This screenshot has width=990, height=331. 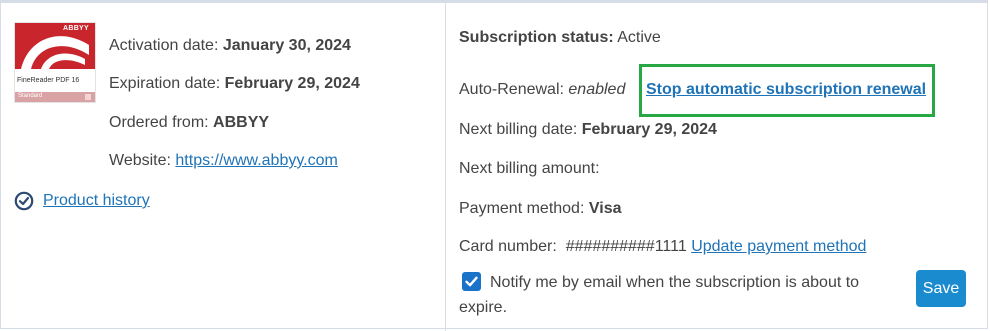 I want to click on activation-date-value: January 30, 2024, so click(x=286, y=45).